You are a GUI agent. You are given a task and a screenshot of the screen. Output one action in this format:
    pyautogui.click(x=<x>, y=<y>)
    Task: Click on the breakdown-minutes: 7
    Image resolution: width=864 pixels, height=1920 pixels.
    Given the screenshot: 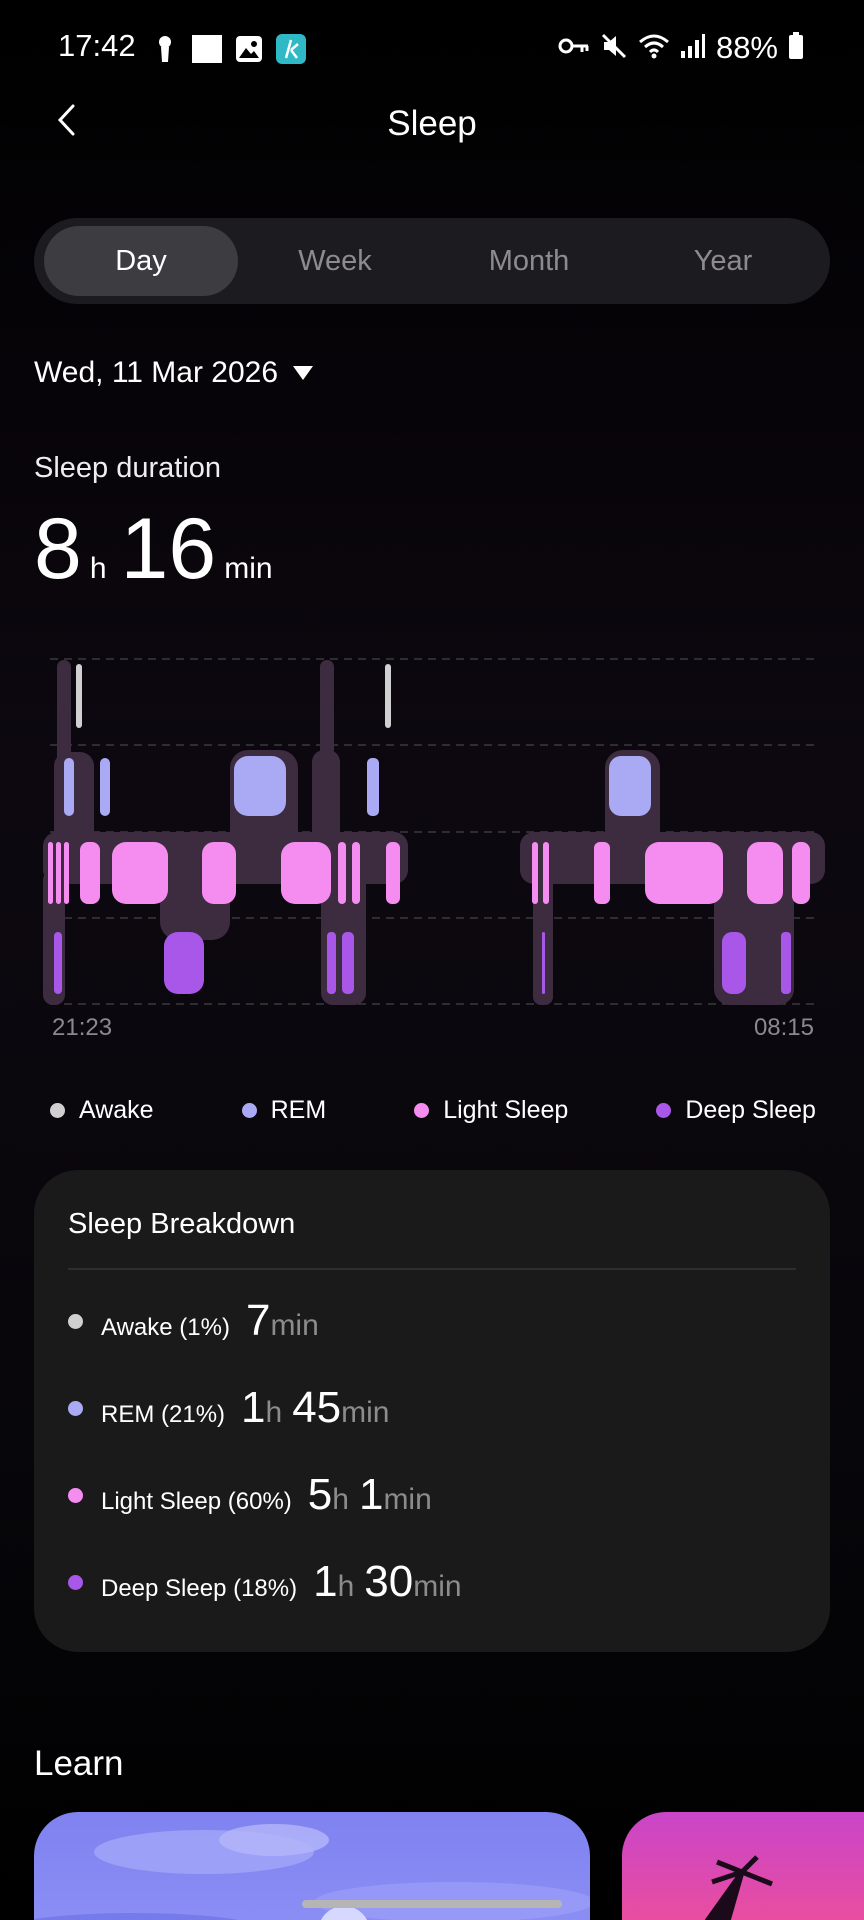 What is the action you would take?
    pyautogui.click(x=258, y=1320)
    